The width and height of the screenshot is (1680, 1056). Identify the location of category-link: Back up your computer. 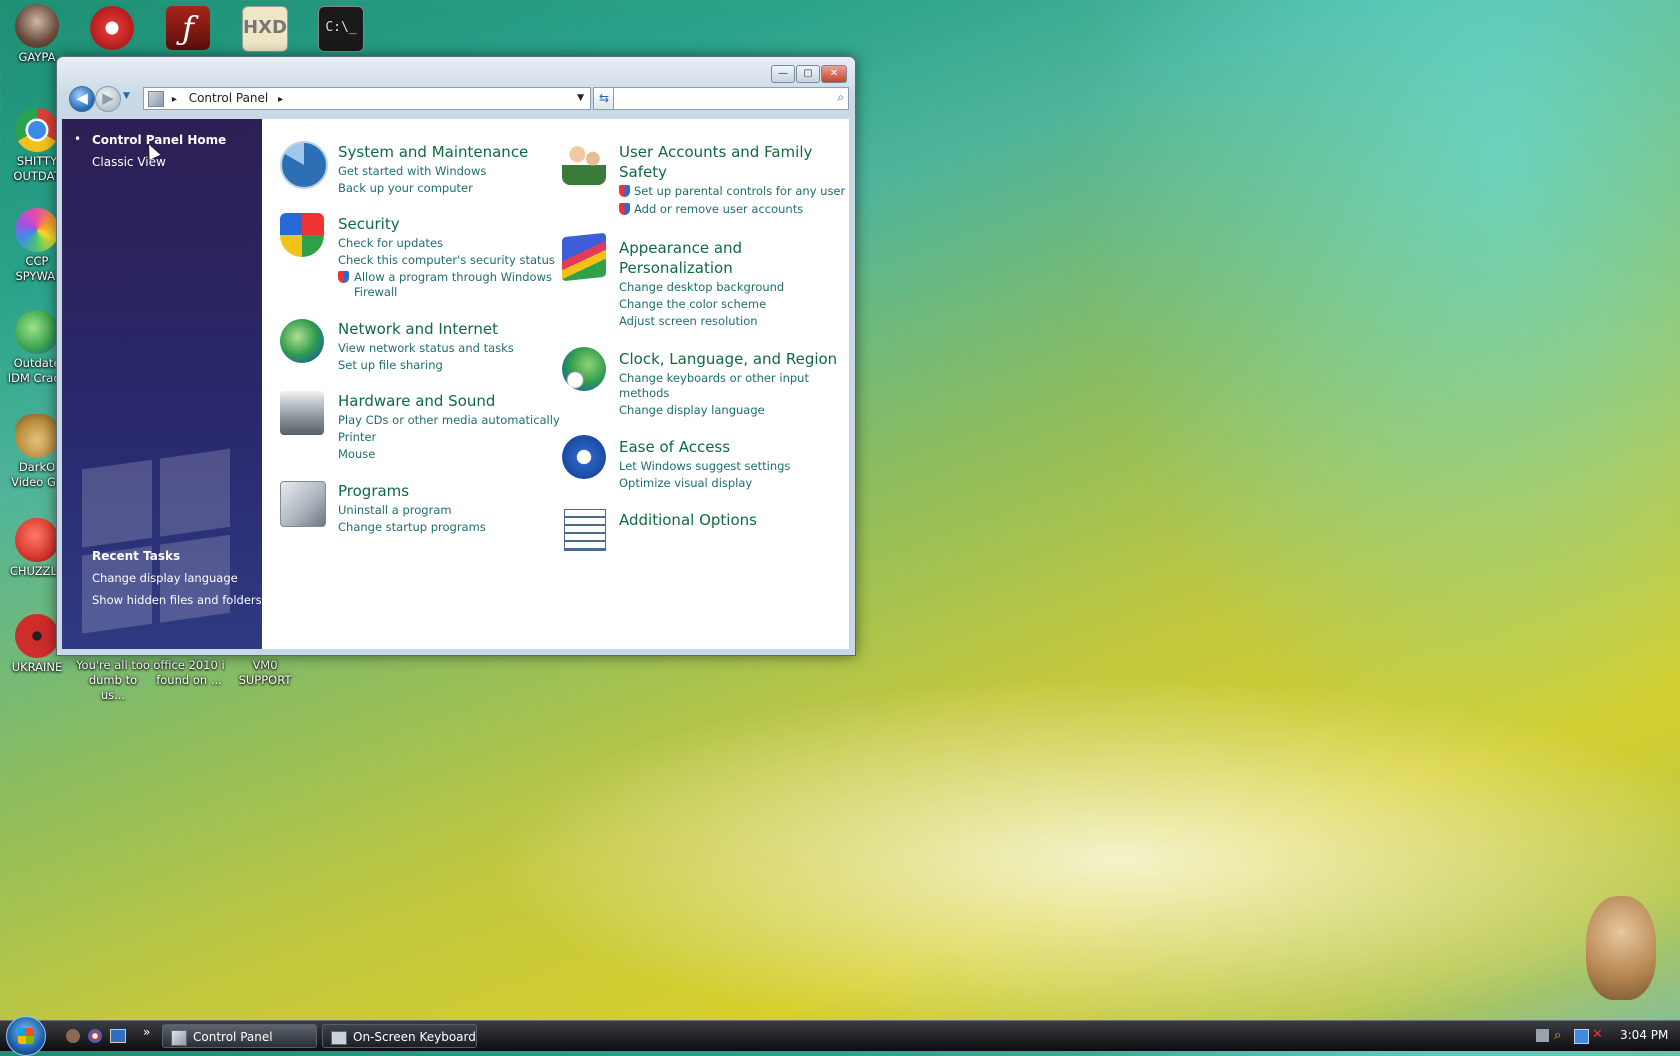
(405, 188).